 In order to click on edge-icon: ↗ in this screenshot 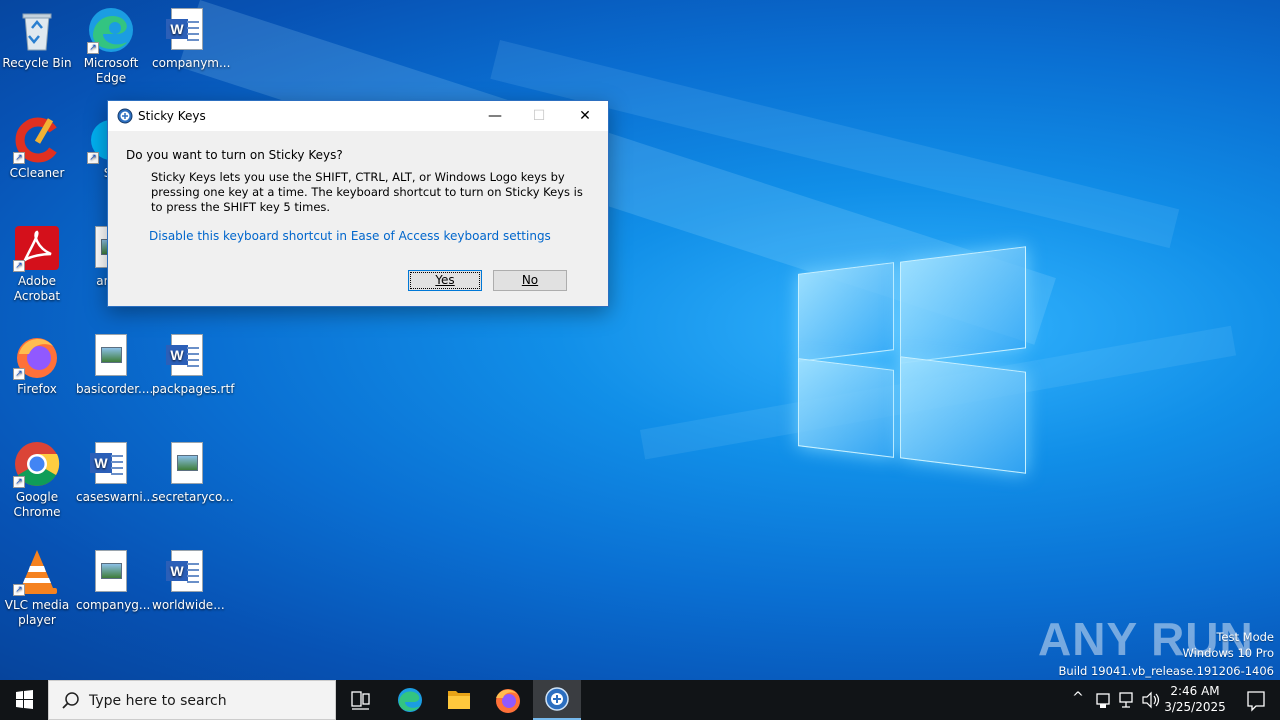, I will do `click(111, 30)`.